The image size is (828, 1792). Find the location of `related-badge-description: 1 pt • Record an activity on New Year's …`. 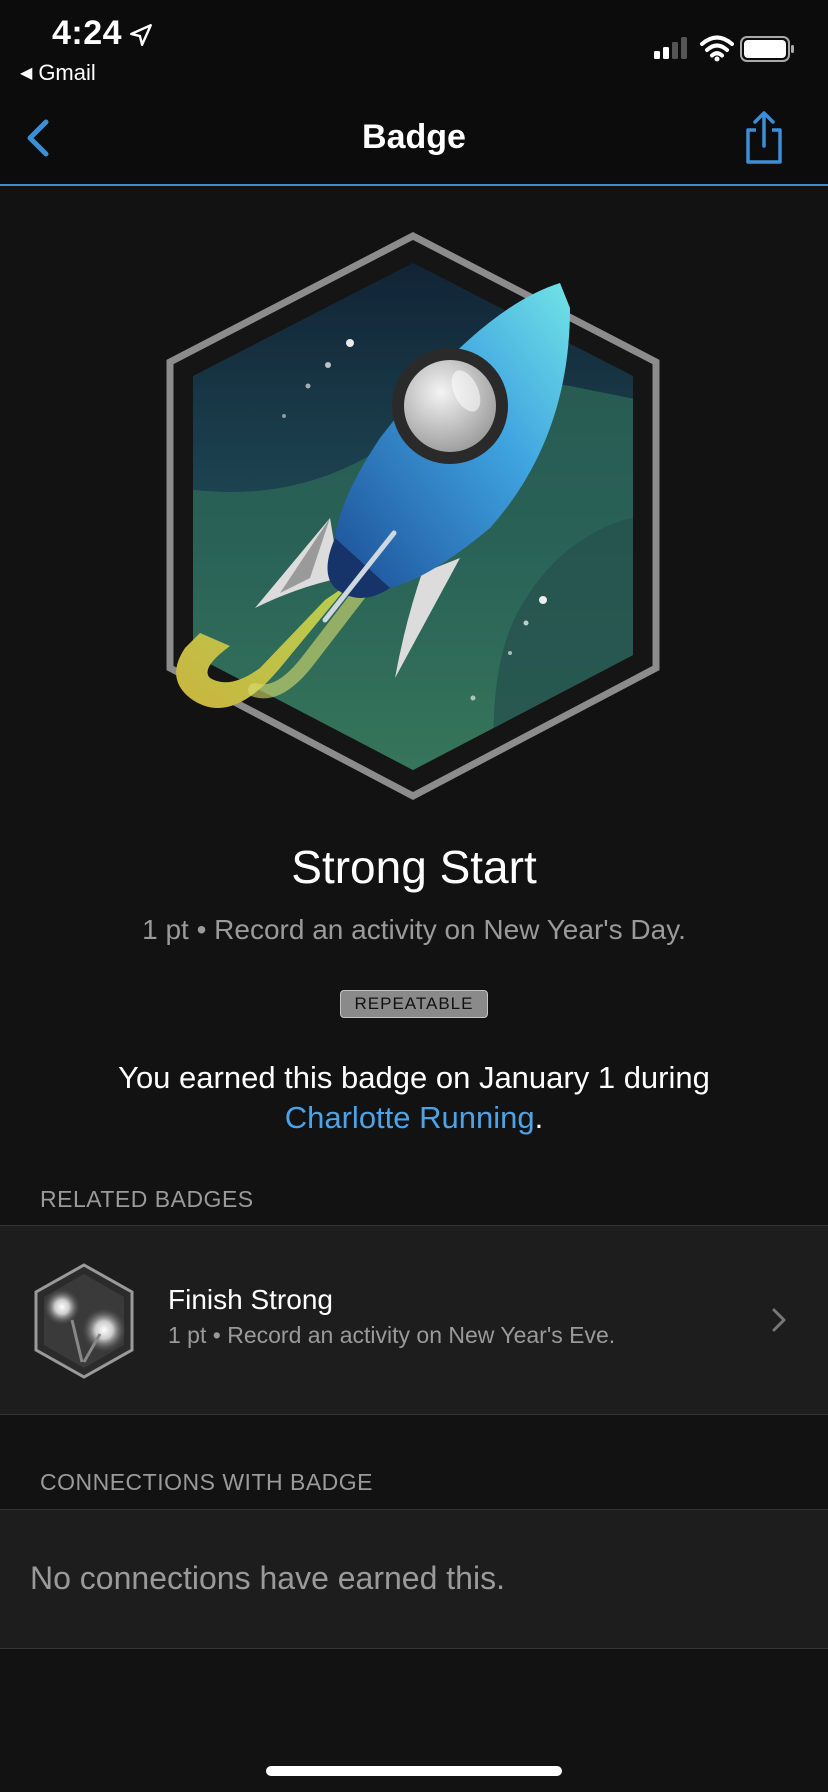

related-badge-description: 1 pt • Record an activity on New Year's … is located at coordinates (391, 1335).